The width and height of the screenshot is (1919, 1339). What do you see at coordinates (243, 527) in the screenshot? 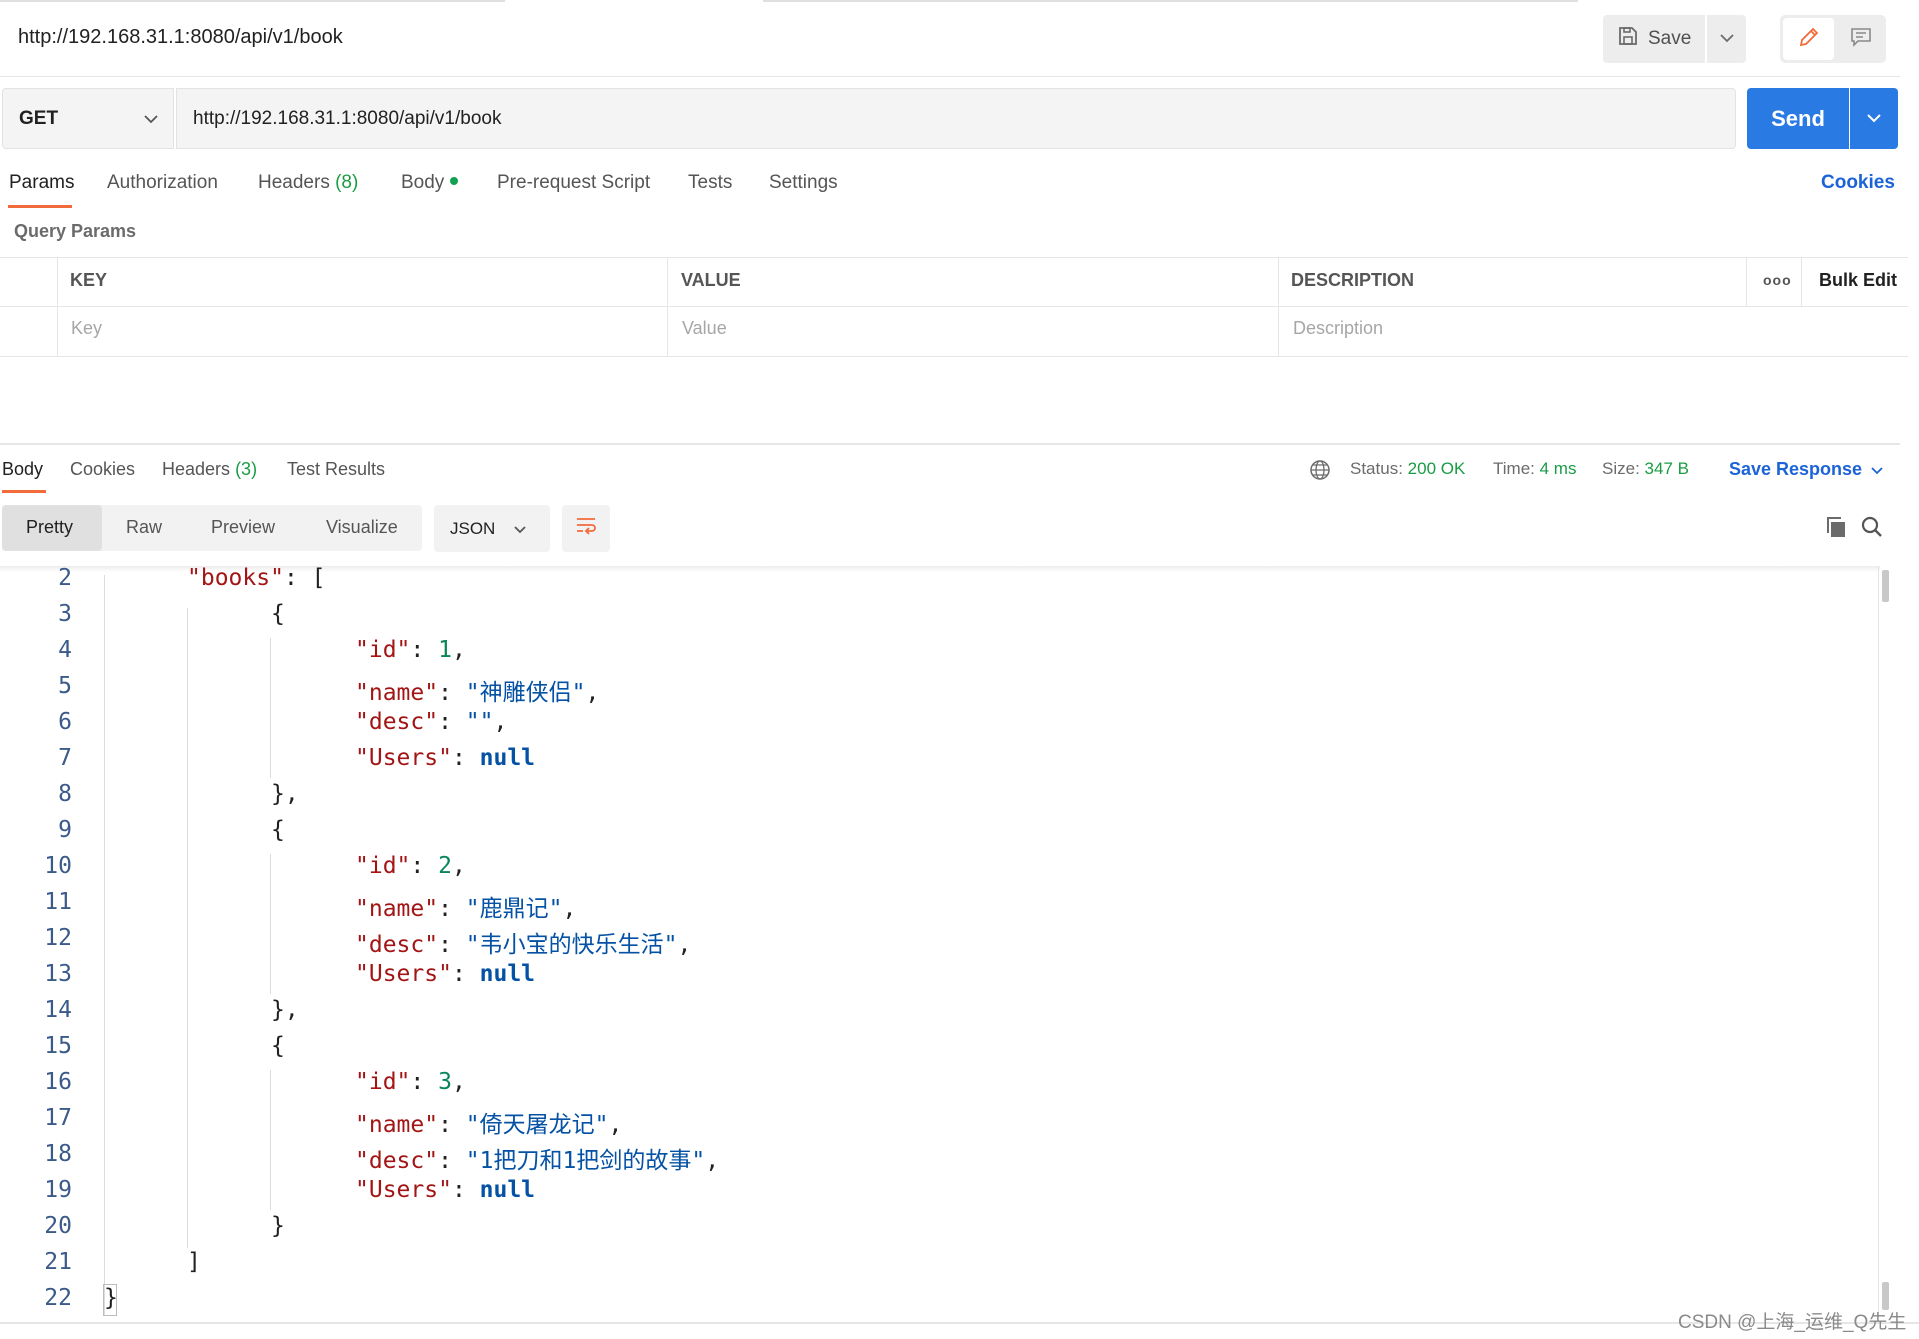
I see `format-preview: Preview` at bounding box center [243, 527].